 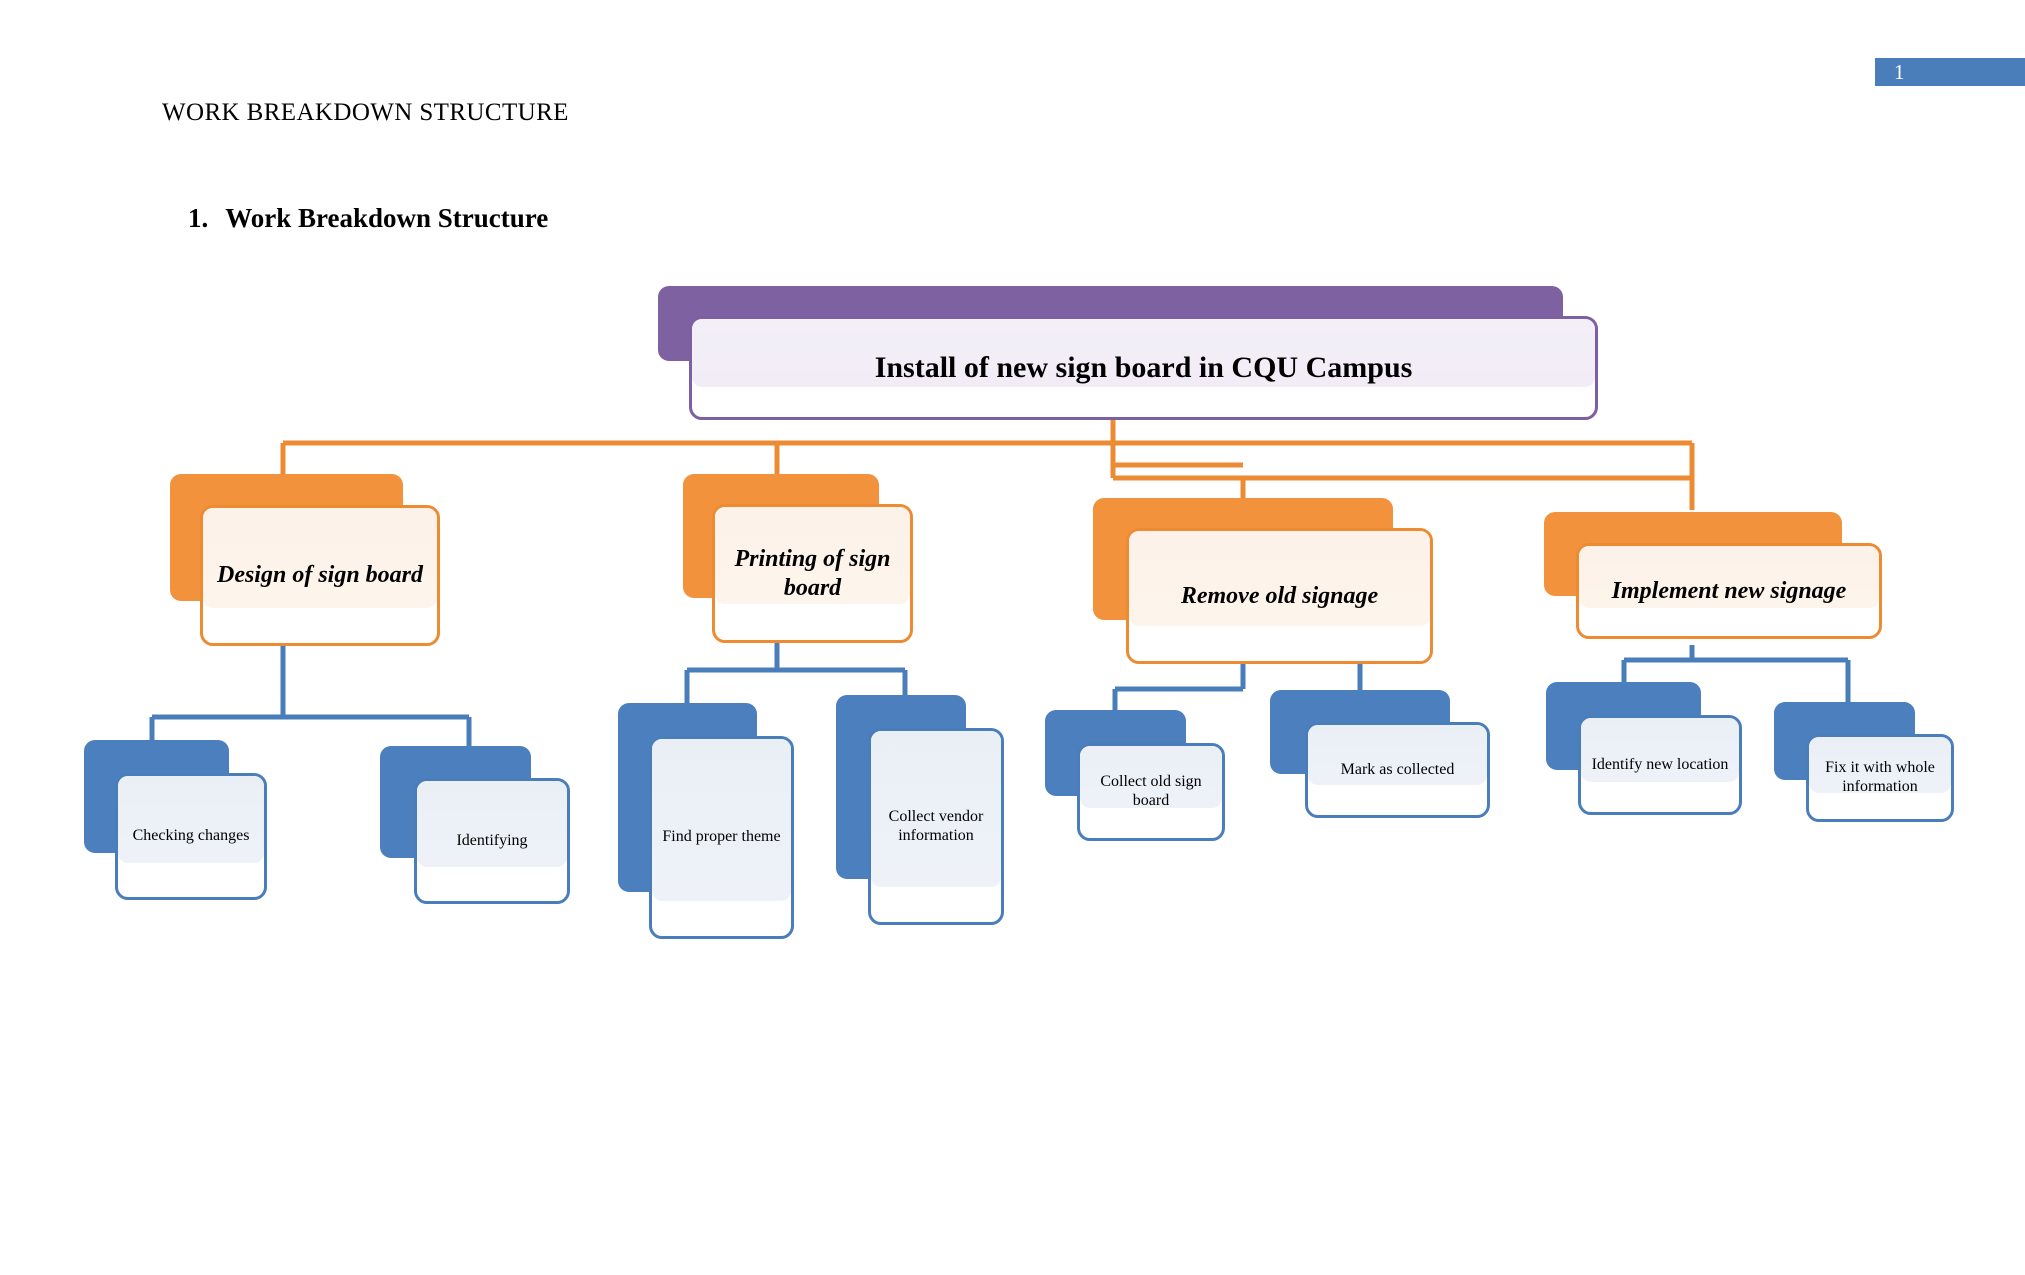 I want to click on node-remove-card: Remove old signage, so click(x=1279, y=596).